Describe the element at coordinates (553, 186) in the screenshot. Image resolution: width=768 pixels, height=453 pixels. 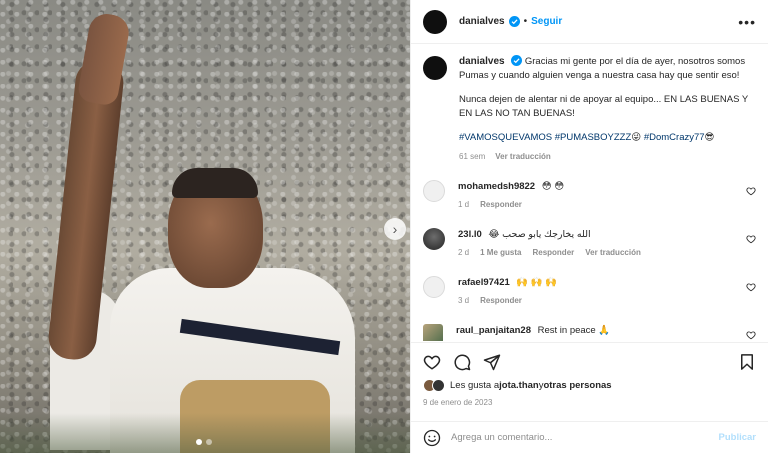
I see `comment-text: 😳 😳` at that location.